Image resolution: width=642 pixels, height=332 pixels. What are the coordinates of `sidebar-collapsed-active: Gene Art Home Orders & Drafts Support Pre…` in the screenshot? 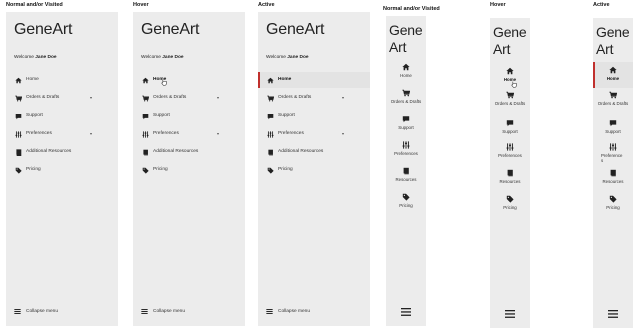 It's located at (613, 173).